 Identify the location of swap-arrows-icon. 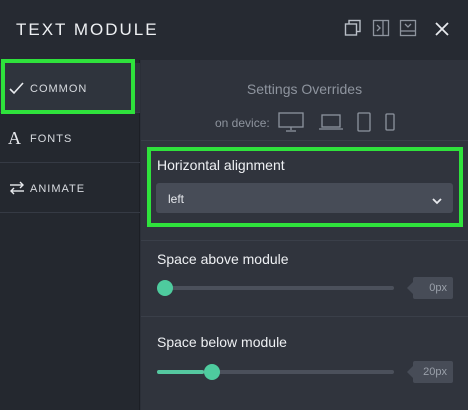
(17, 188).